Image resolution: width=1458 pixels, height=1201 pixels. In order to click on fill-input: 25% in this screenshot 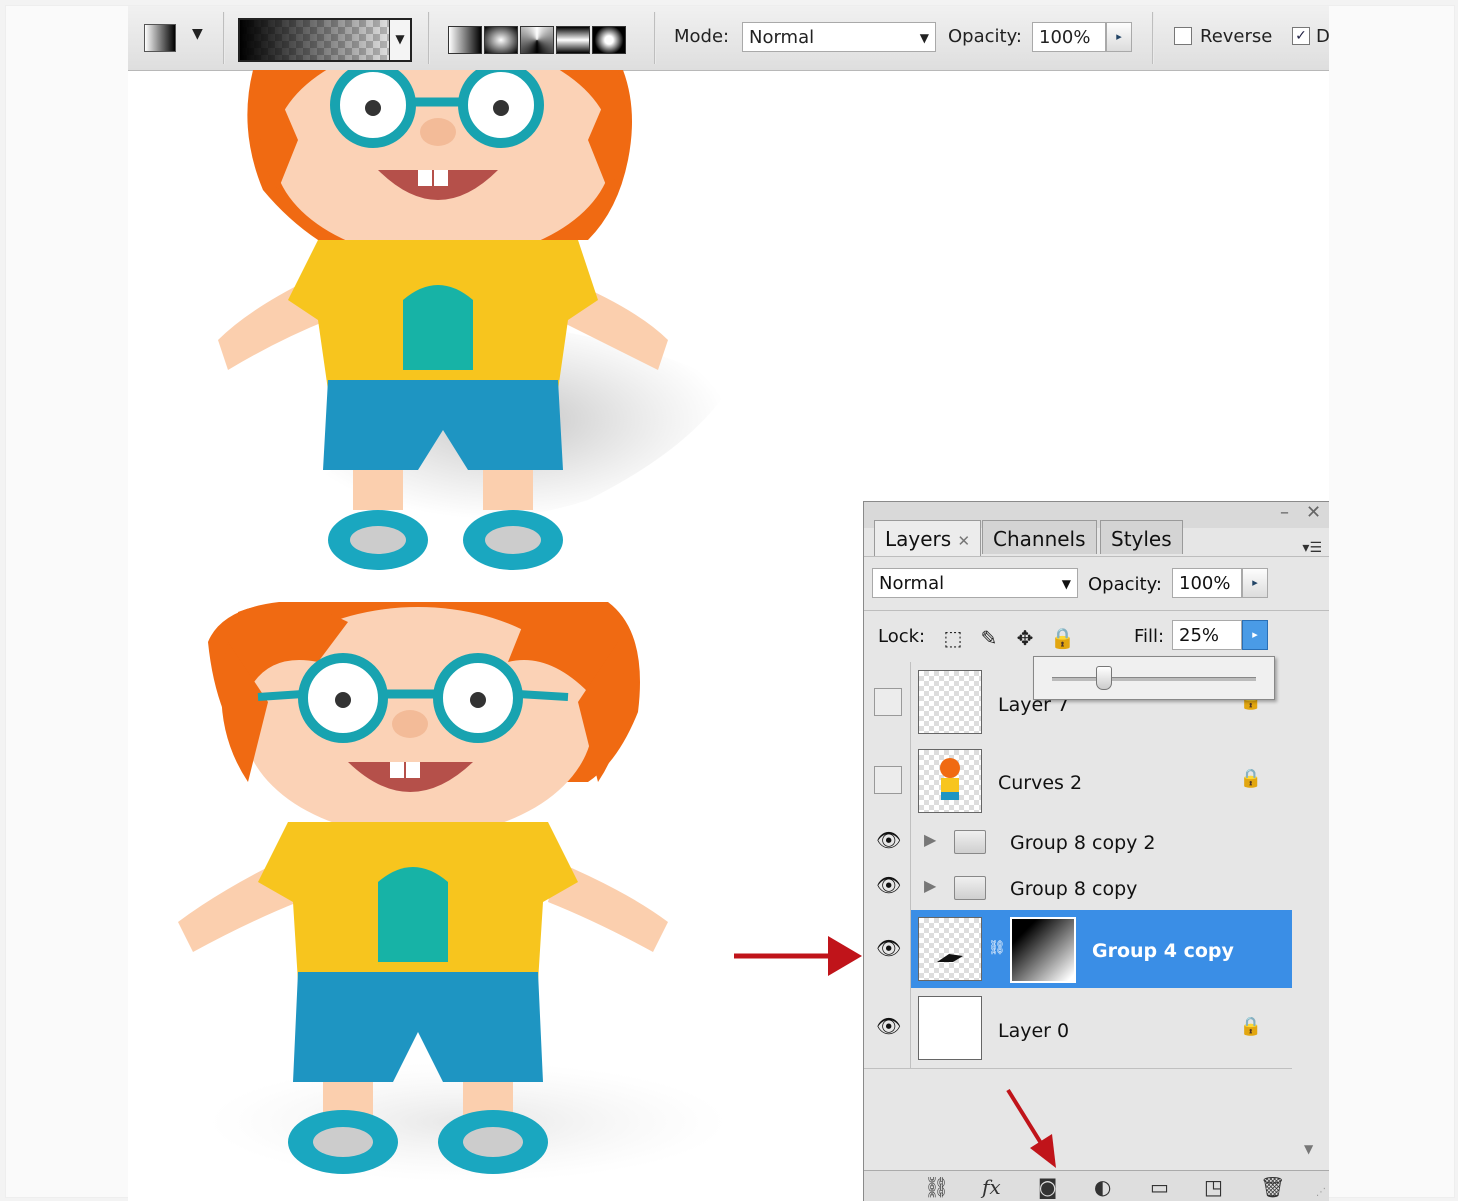, I will do `click(1207, 635)`.